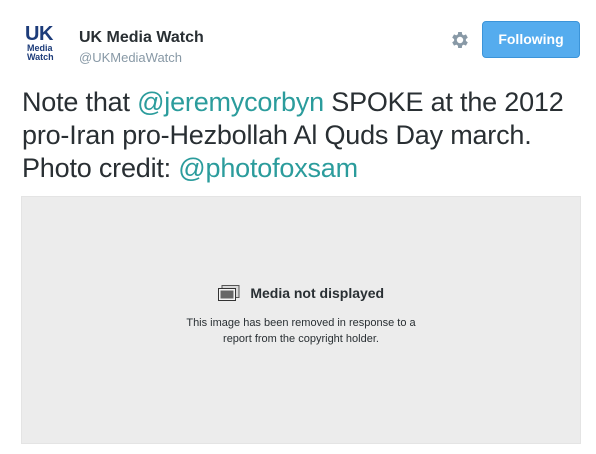 Image resolution: width=596 pixels, height=454 pixels. I want to click on user-handle: @UKMediaWatch, so click(130, 58).